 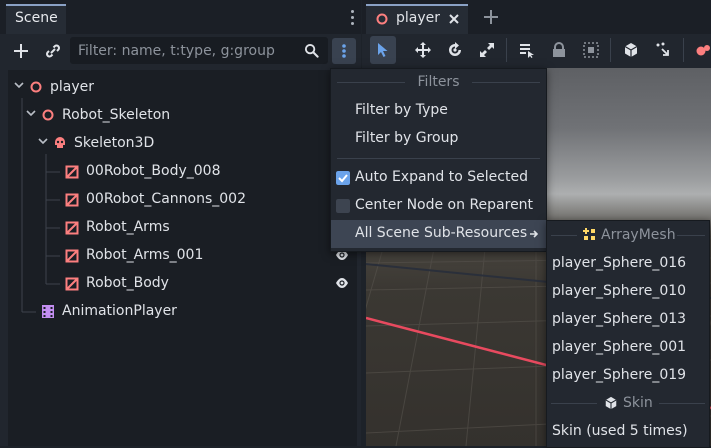 I want to click on instance-scene-button, so click(x=53, y=51).